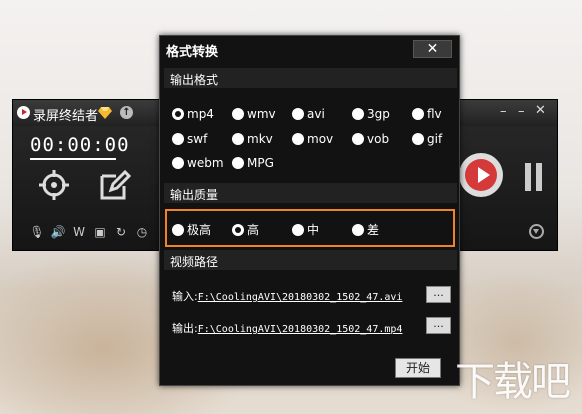  I want to click on format-radio-wmv: wmv, so click(254, 114).